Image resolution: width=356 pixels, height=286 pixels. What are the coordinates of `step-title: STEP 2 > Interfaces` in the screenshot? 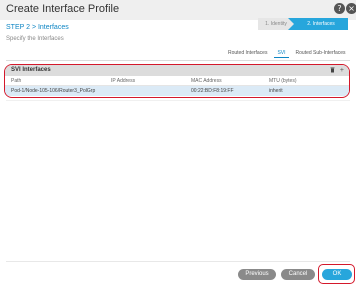 It's located at (37, 27).